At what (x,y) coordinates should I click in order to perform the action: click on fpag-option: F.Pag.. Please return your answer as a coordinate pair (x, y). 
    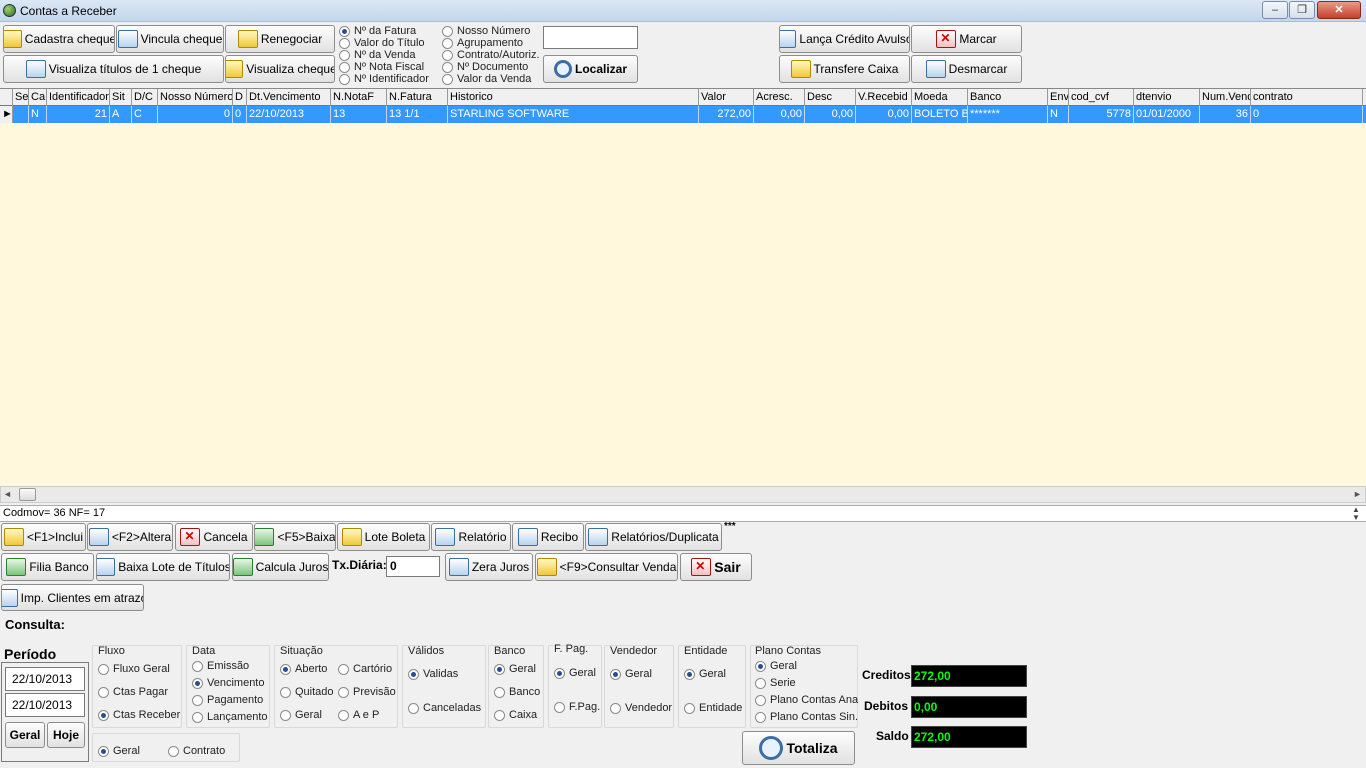
    Looking at the image, I should click on (577, 707).